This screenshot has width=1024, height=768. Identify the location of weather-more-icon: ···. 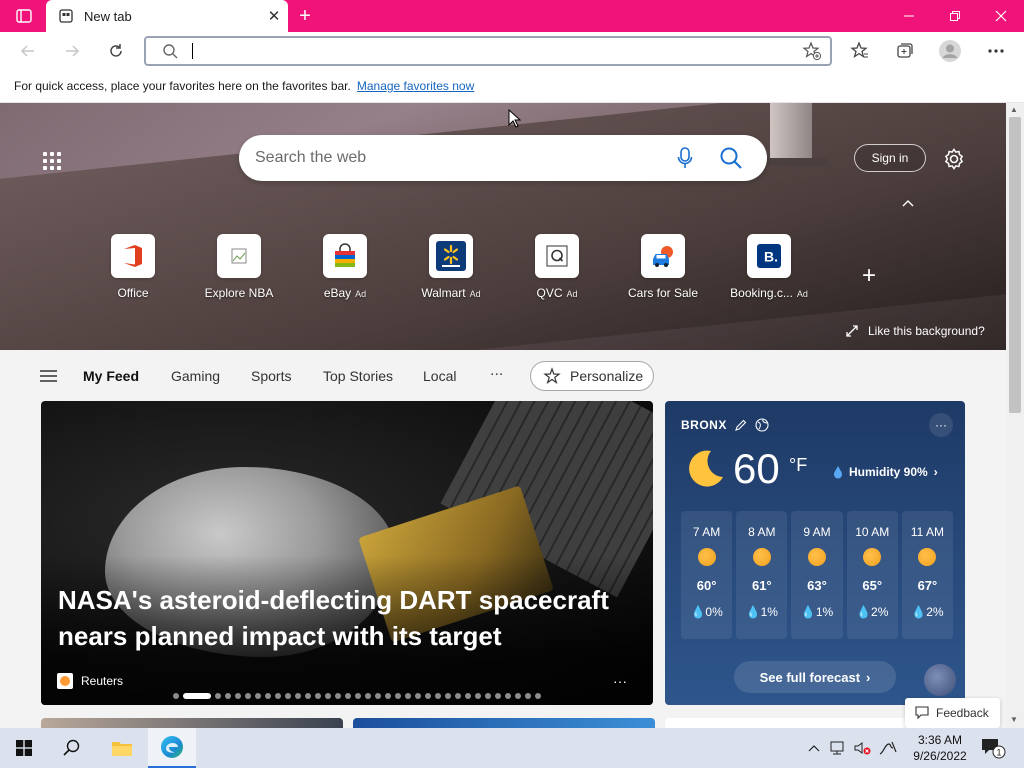
(941, 425).